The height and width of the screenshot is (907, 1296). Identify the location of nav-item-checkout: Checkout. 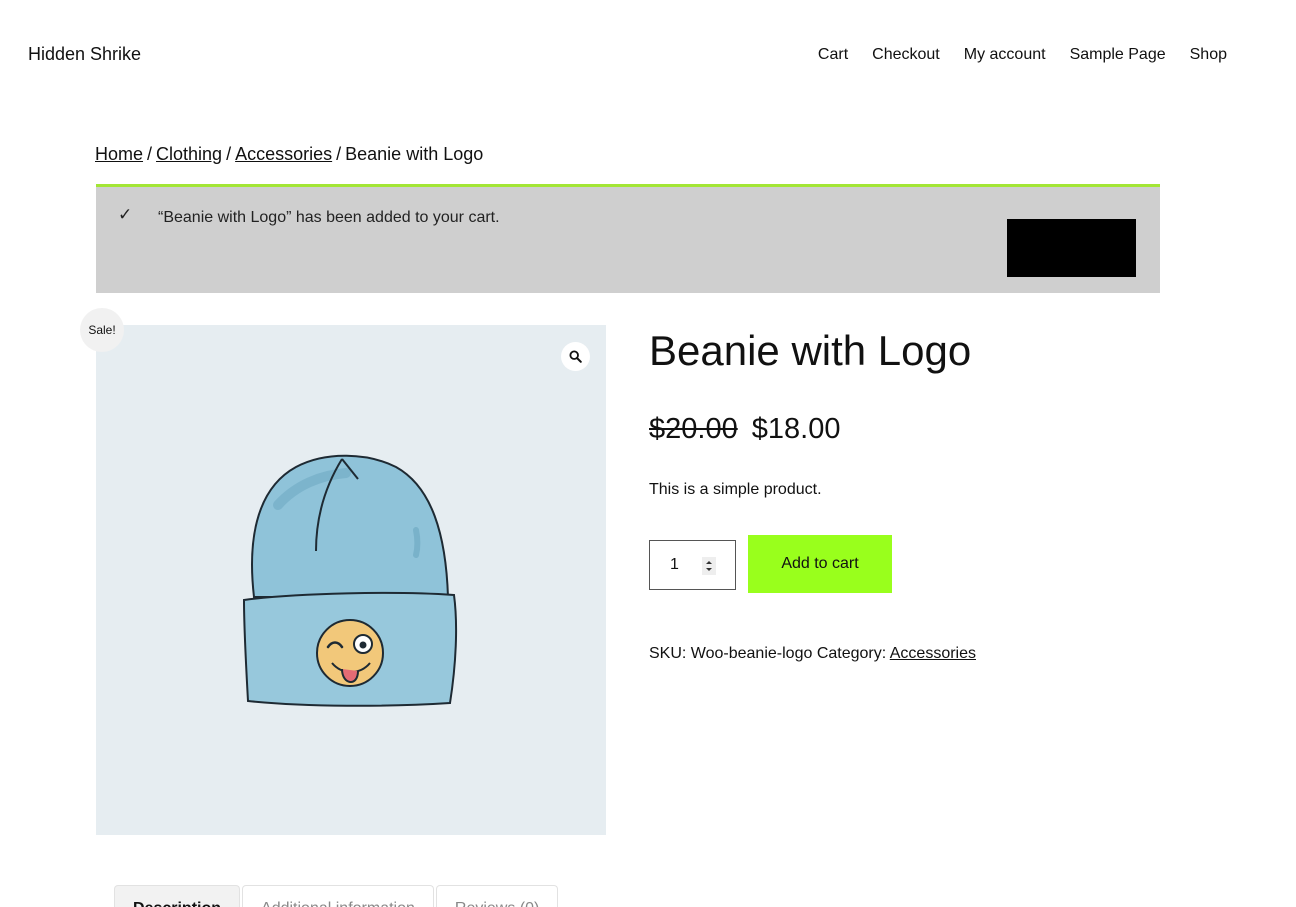
(906, 55).